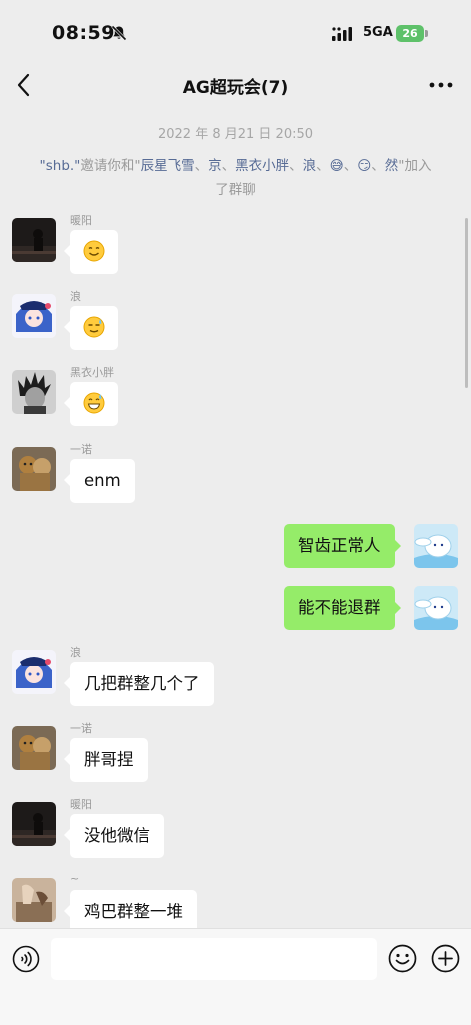  Describe the element at coordinates (445, 958) in the screenshot. I see `plus-circle-icon` at that location.